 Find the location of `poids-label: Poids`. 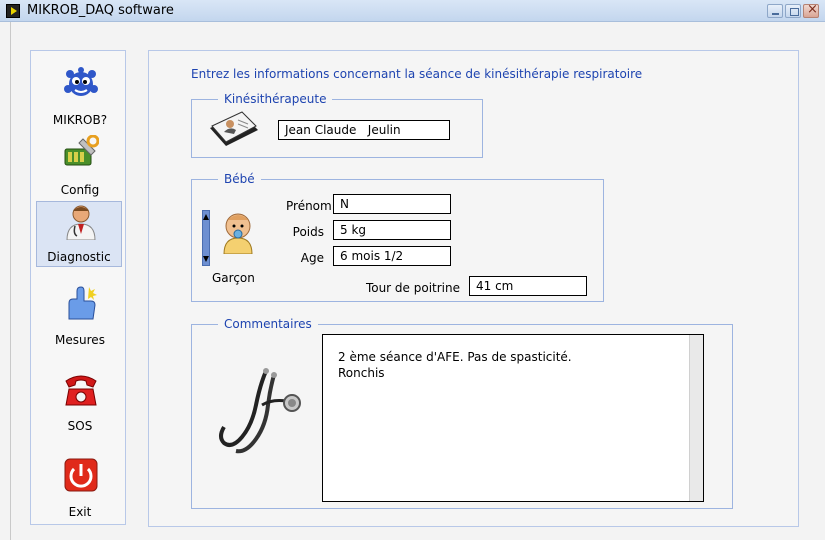

poids-label: Poids is located at coordinates (308, 232).